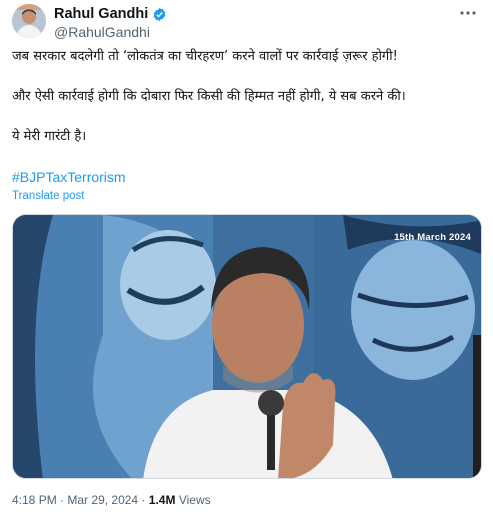 Image resolution: width=493 pixels, height=521 pixels. I want to click on verified-badge-icon, so click(159, 14).